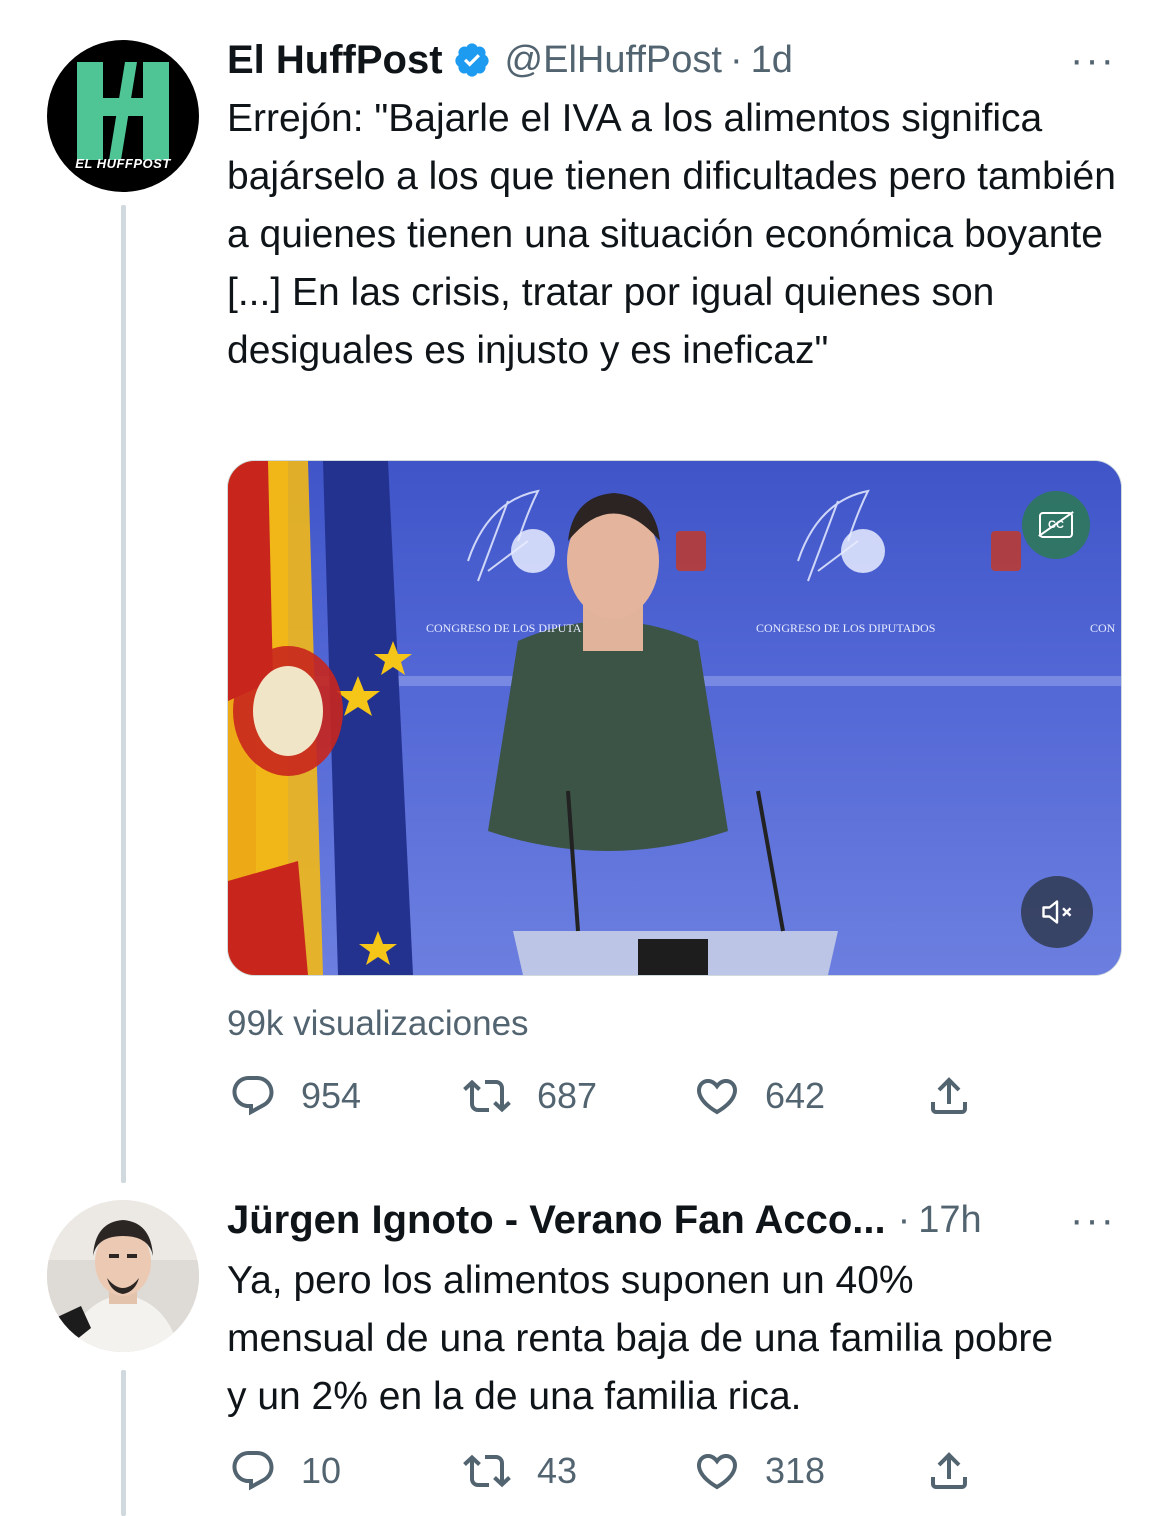 This screenshot has height=1516, width=1169. I want to click on reply-header: Jürgen Ignoto - Verano Fan Acco... · 17h, so click(604, 1220).